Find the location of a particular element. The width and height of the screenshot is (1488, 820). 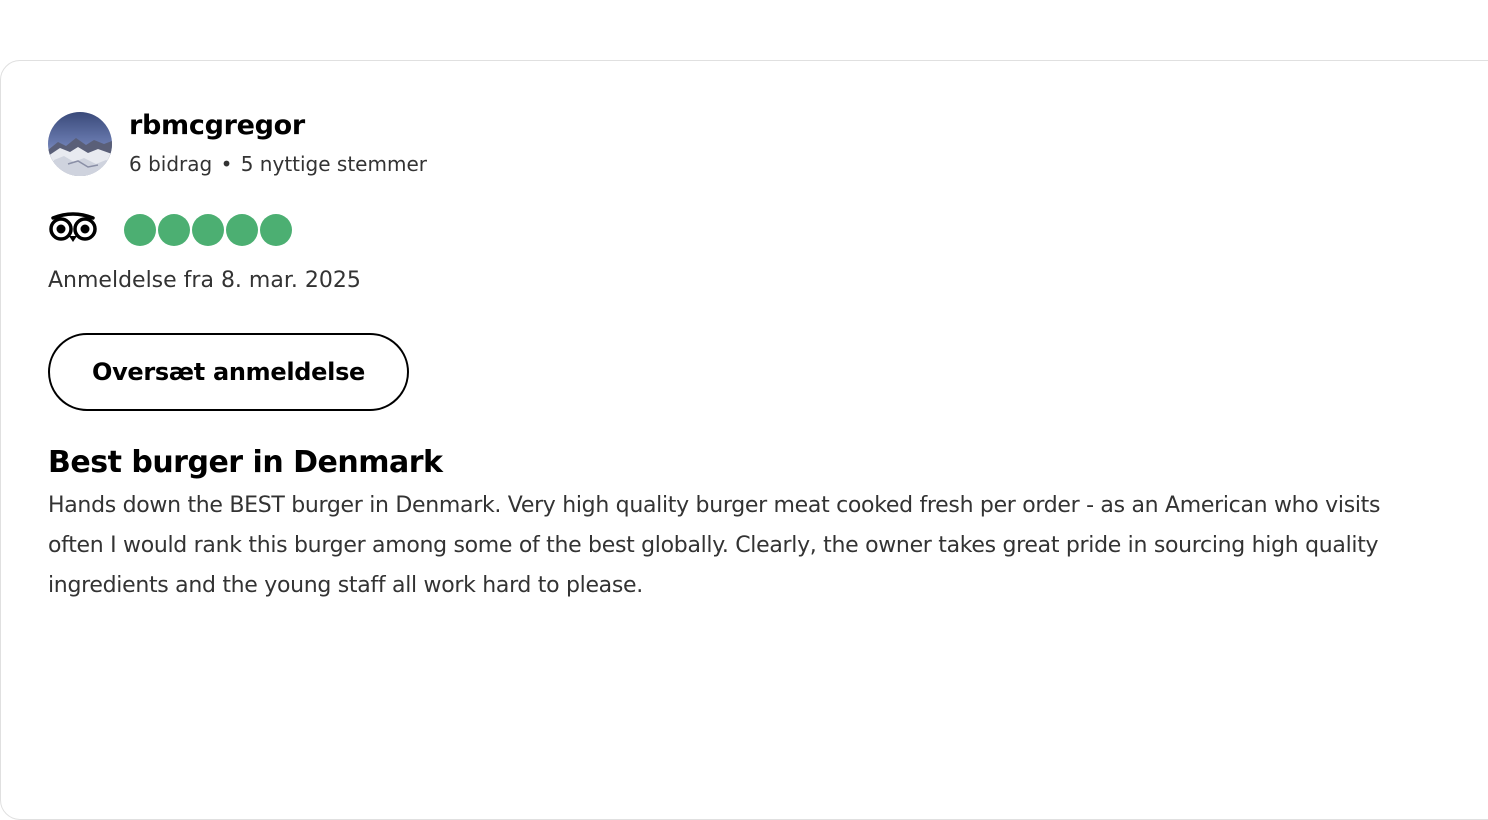

translate-review-button: Oversæt anmeldelse is located at coordinates (228, 372).